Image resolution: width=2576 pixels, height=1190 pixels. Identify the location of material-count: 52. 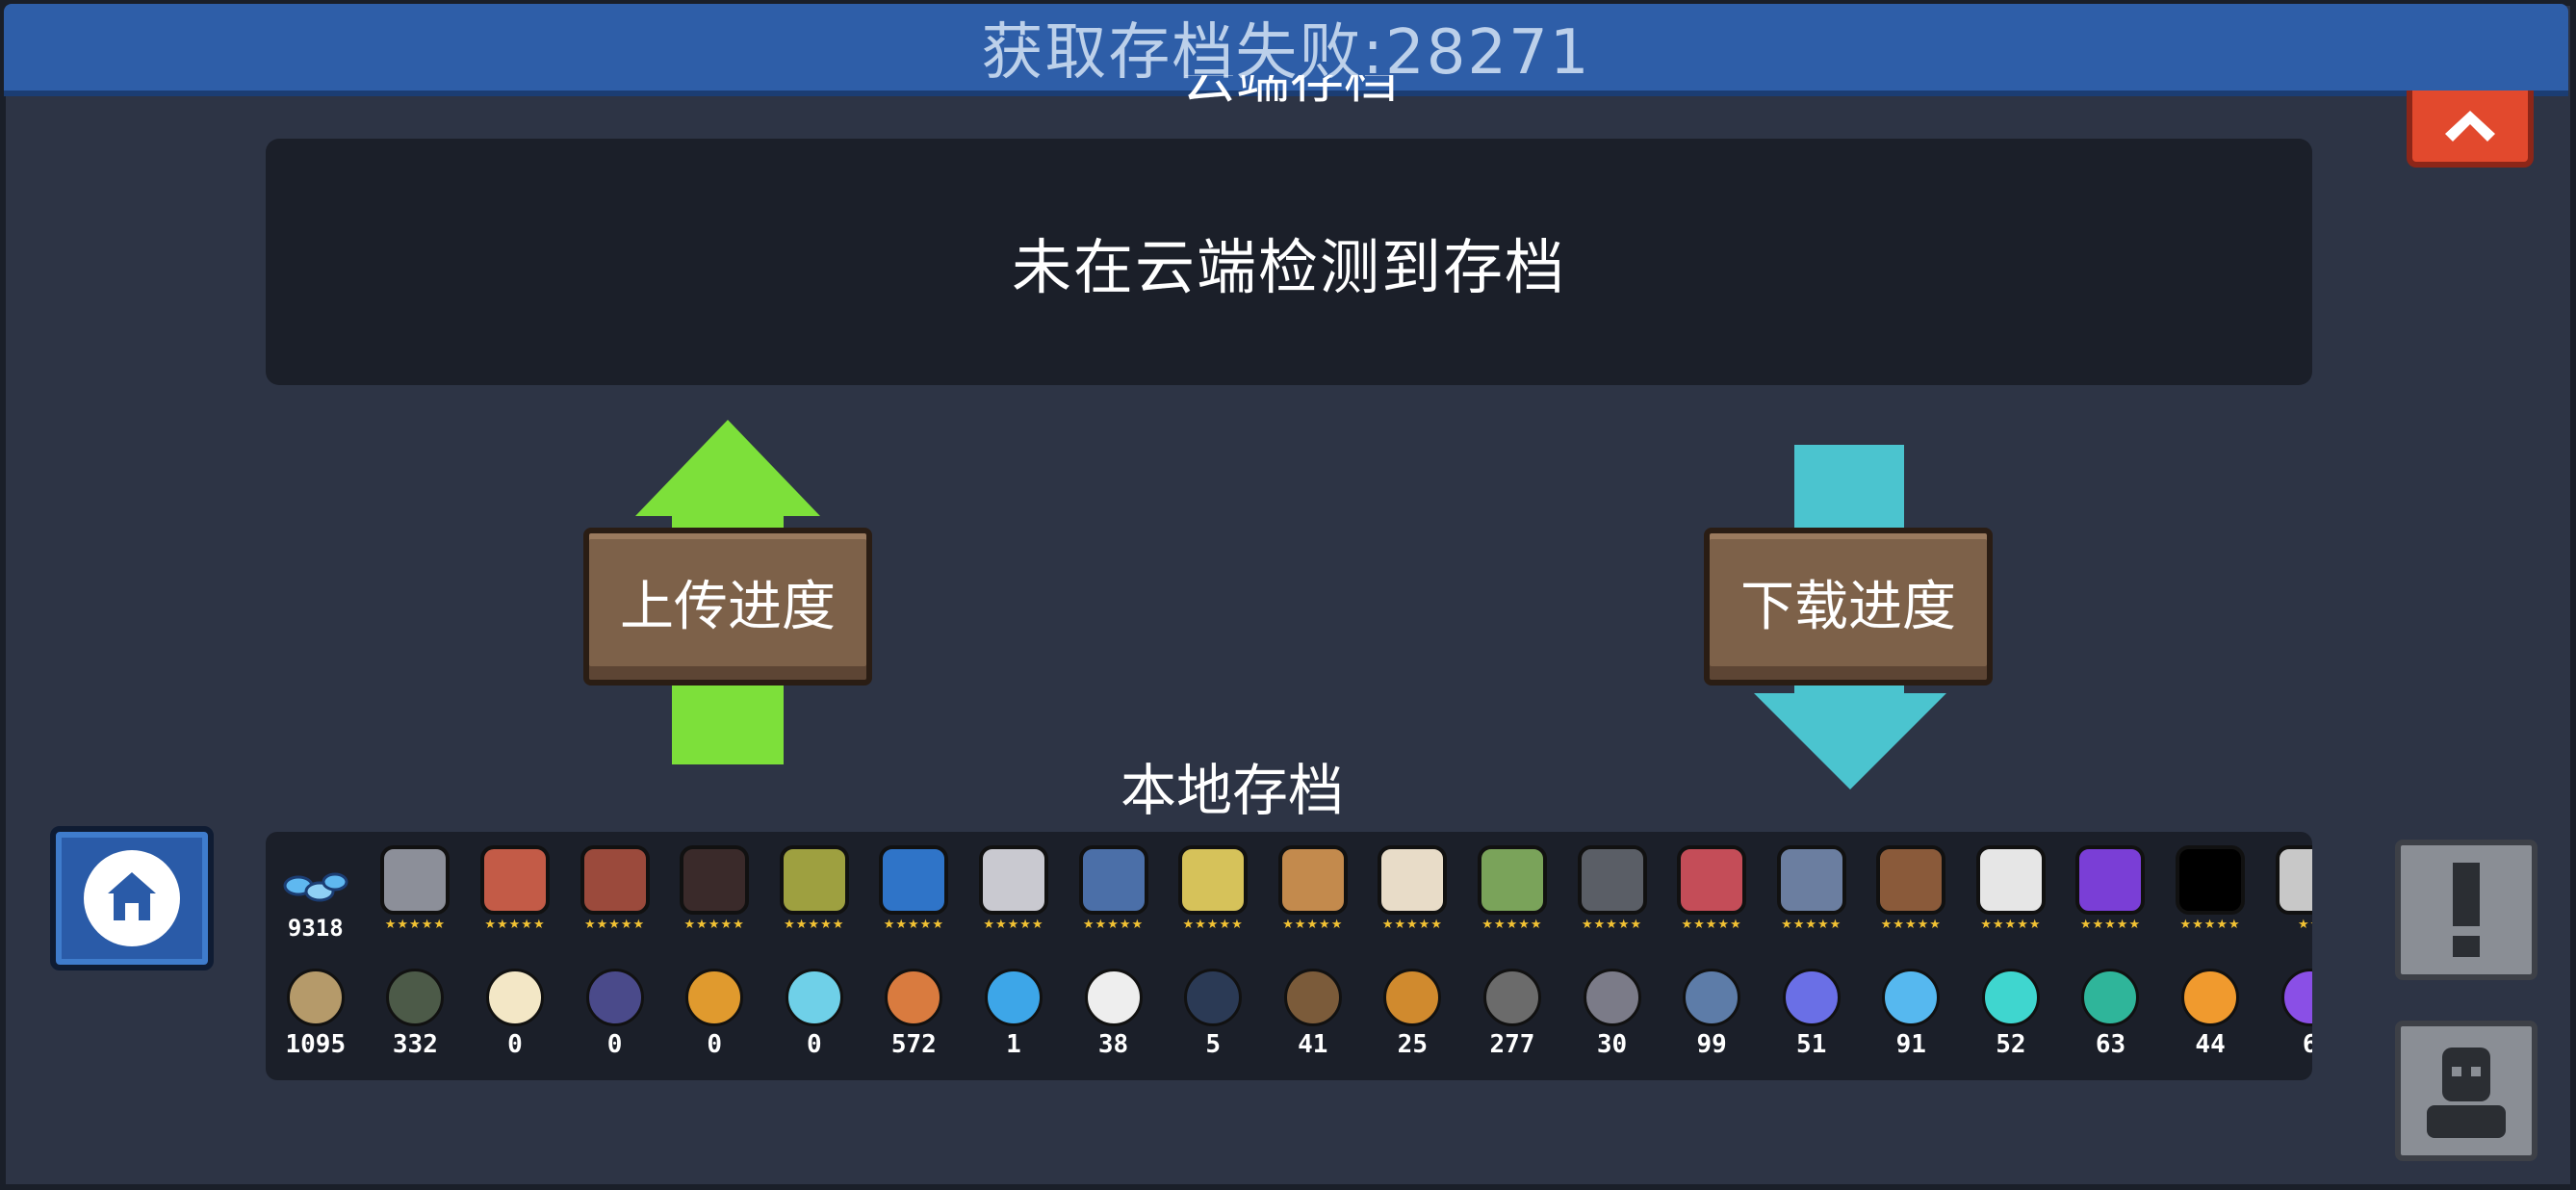
(2011, 1045).